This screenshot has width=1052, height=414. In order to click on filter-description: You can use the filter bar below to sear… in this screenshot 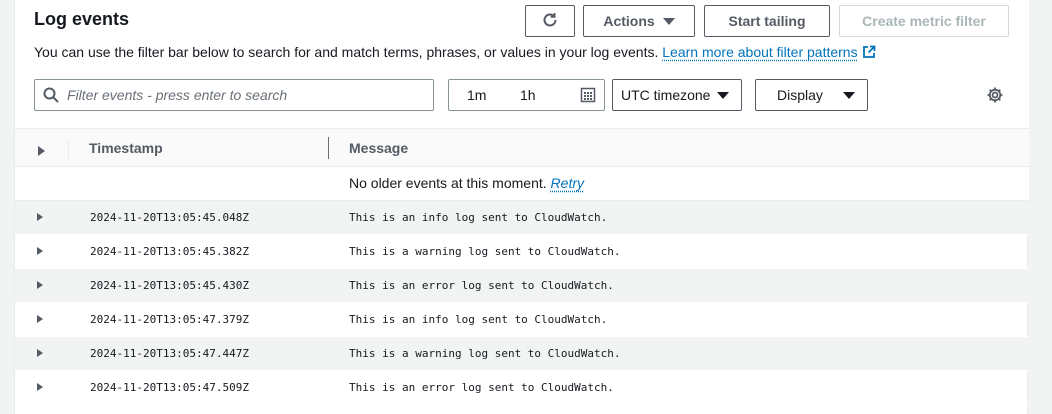, I will do `click(455, 53)`.